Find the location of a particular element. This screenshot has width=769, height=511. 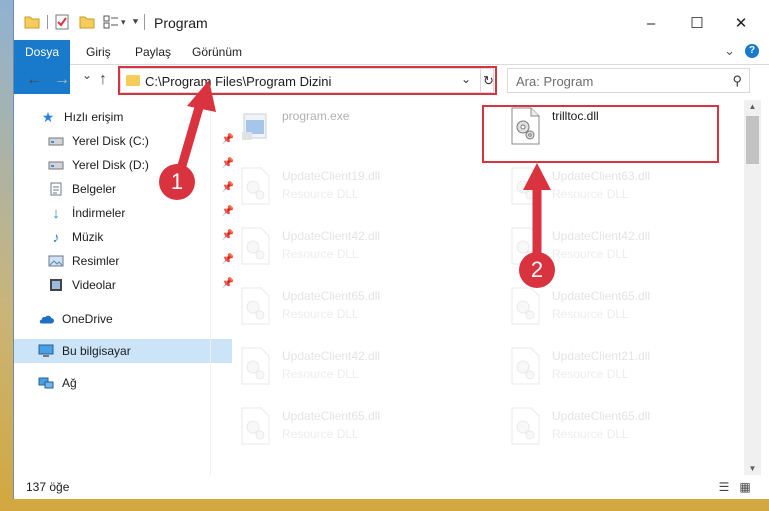

step-badge-1: 1 is located at coordinates (177, 182).